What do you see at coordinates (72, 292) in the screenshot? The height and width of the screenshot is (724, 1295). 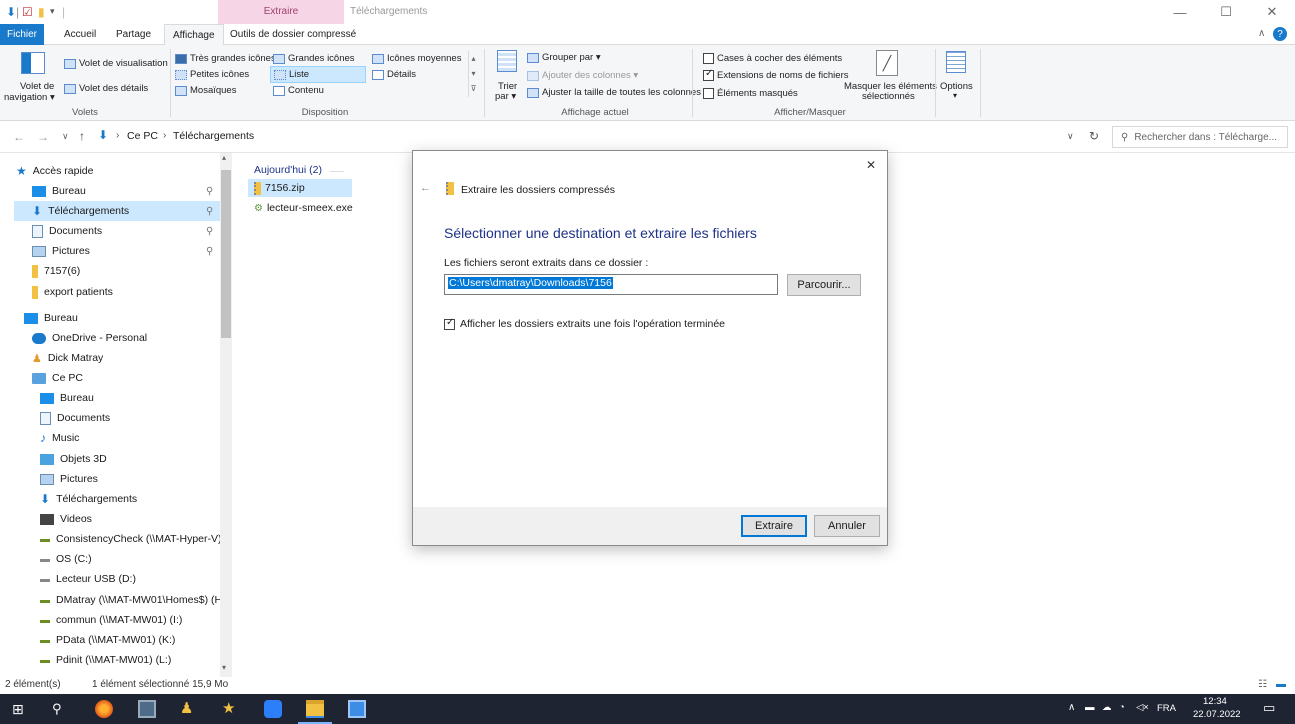 I see `nav-qa-export-patients: export patients` at bounding box center [72, 292].